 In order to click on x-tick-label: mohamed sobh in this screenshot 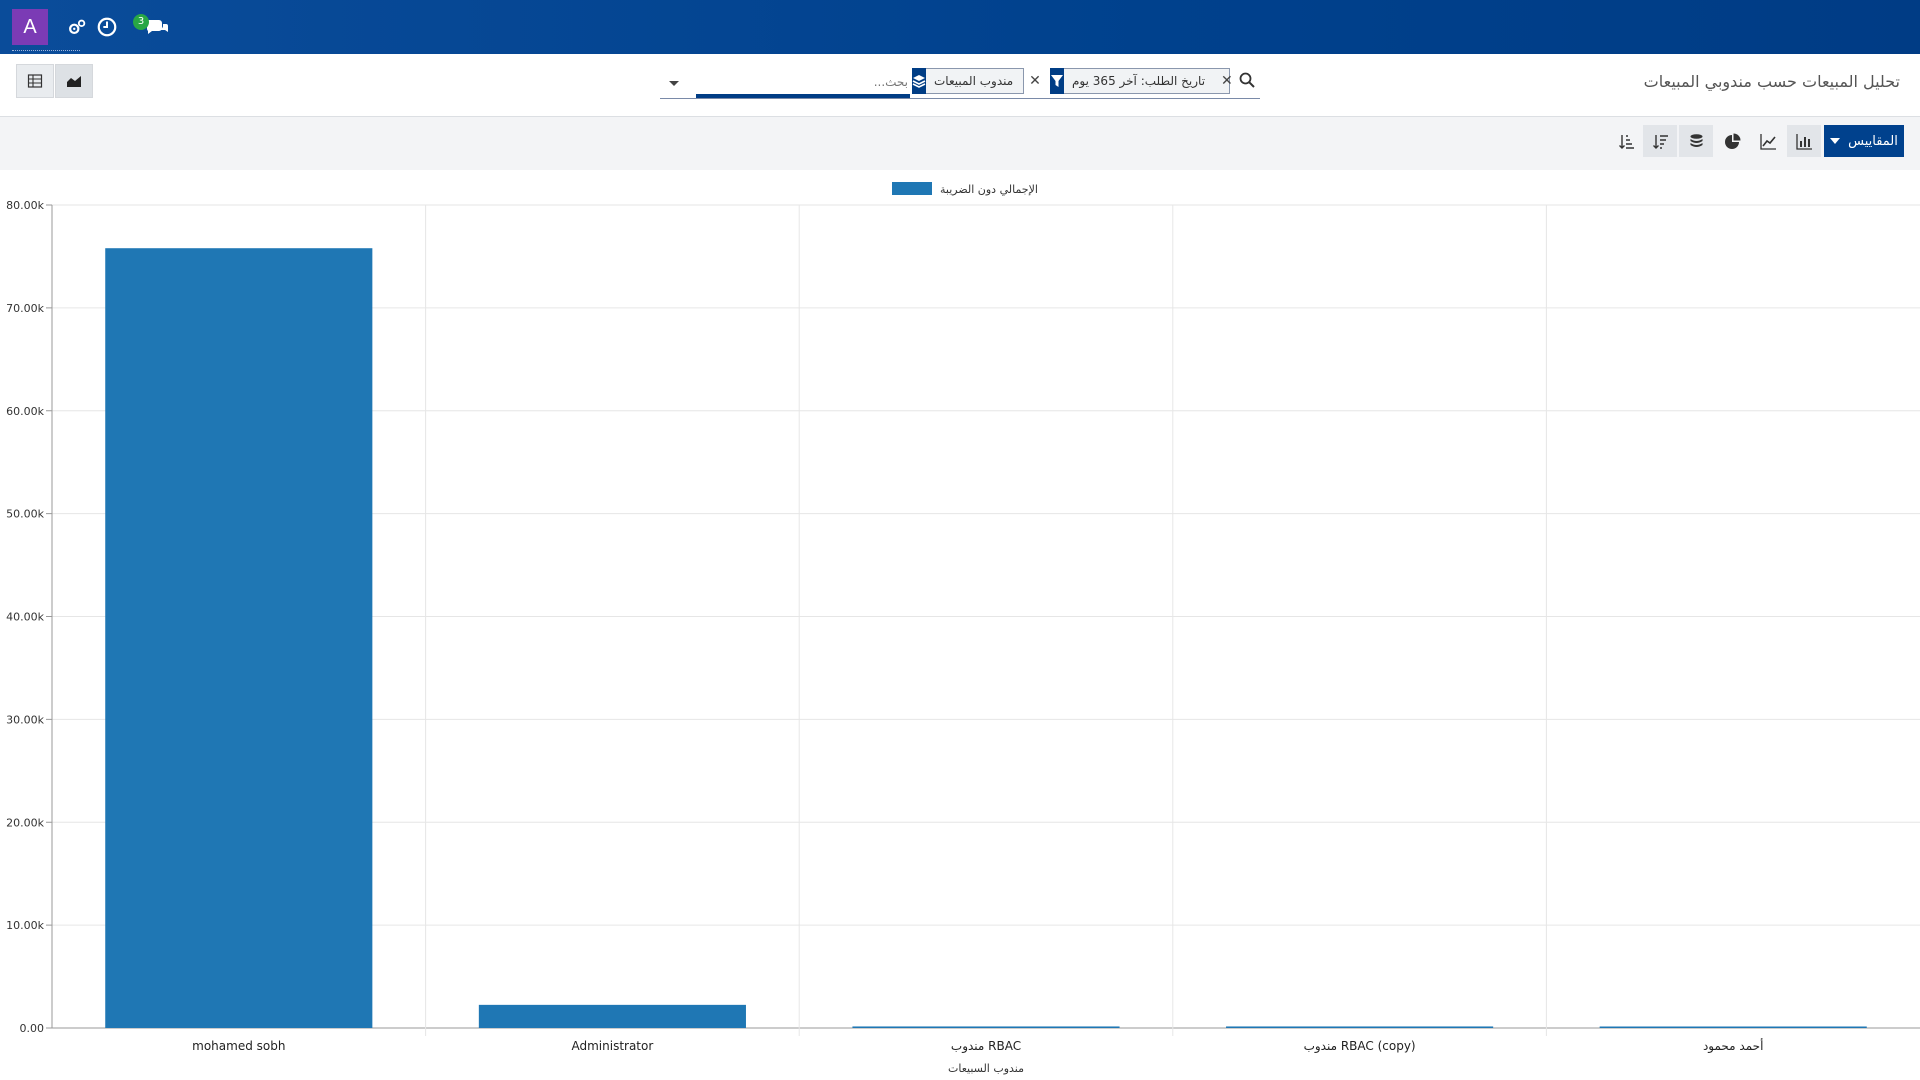, I will do `click(238, 1046)`.